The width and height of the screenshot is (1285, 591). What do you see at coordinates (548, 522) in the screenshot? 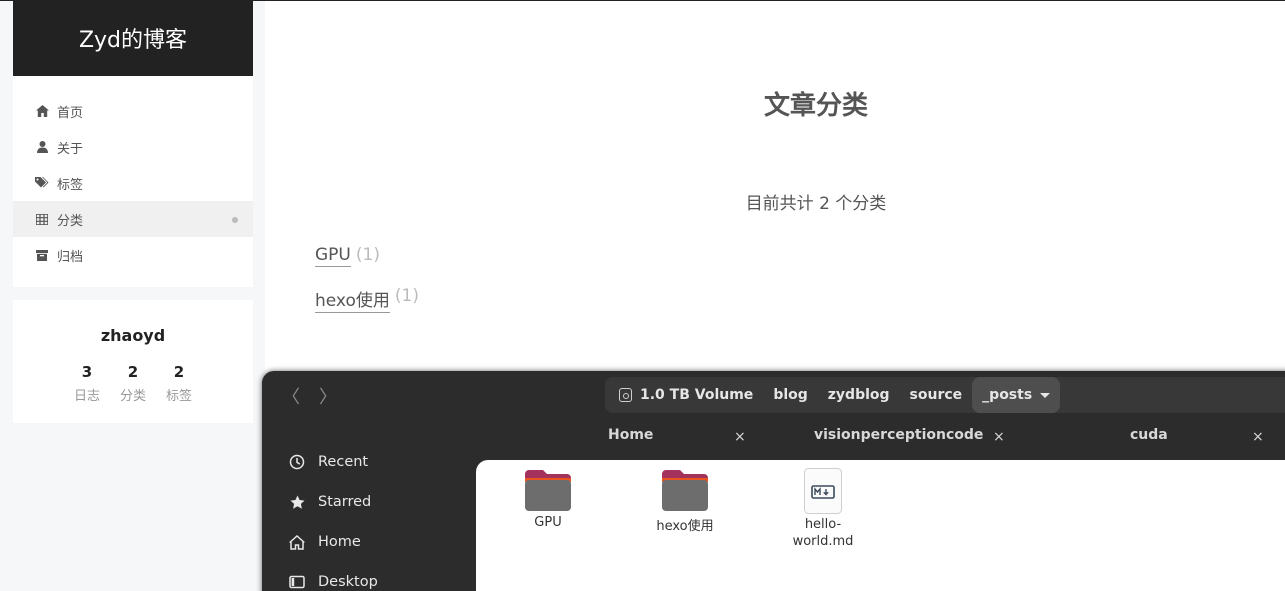
I see `file-name: GPU` at bounding box center [548, 522].